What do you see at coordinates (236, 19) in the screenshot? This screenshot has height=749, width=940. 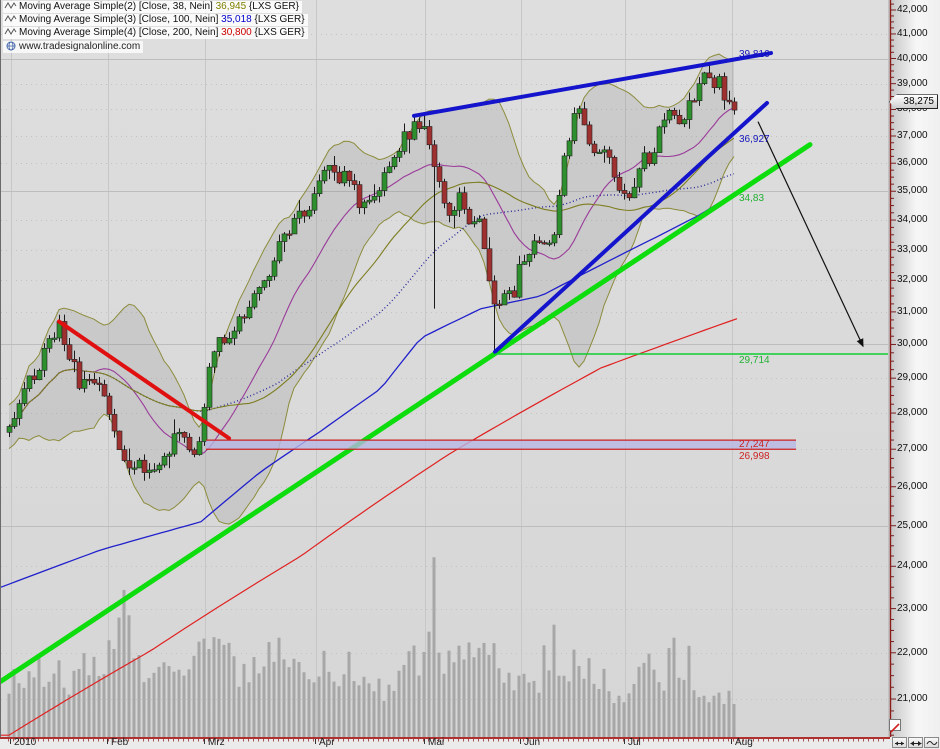 I see `legend-value: 35,018` at bounding box center [236, 19].